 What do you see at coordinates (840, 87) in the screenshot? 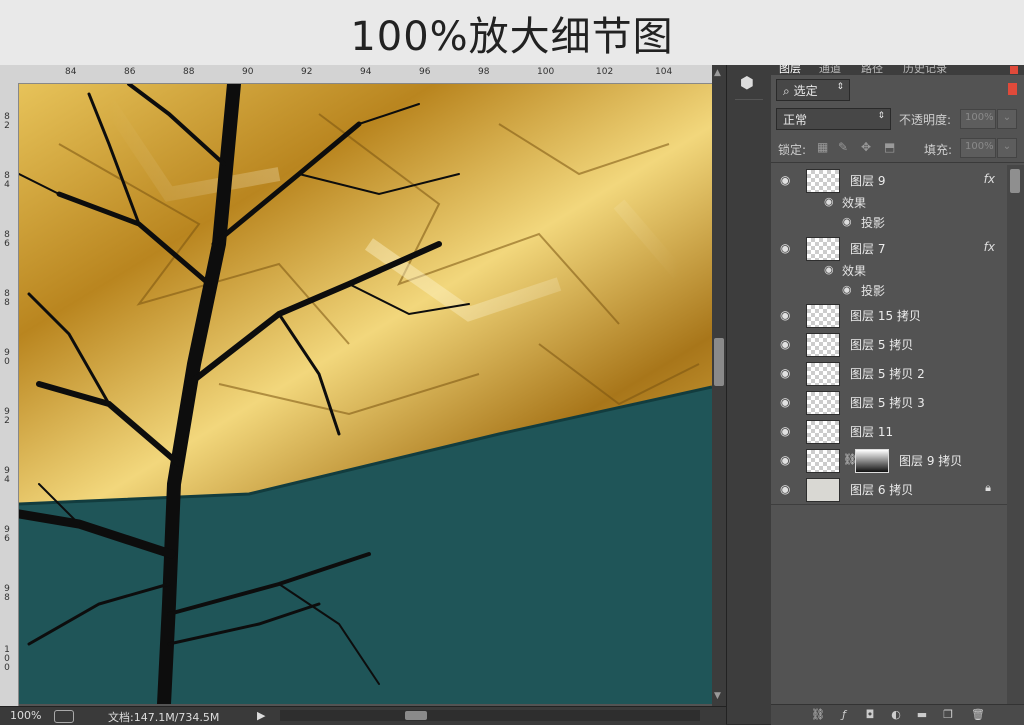
I see `chevron-updown-icon: ⇕` at bounding box center [840, 87].